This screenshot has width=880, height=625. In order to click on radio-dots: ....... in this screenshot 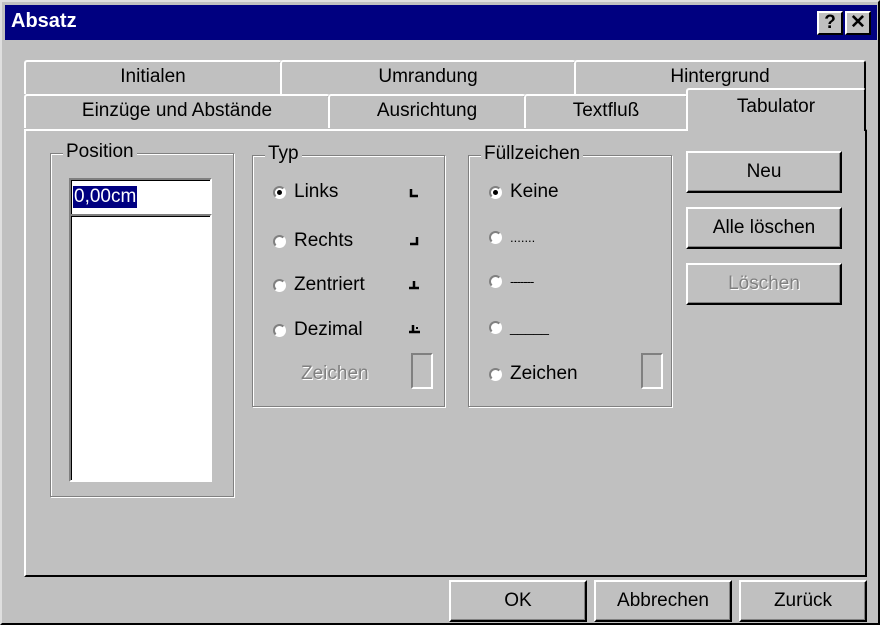, I will do `click(512, 237)`.